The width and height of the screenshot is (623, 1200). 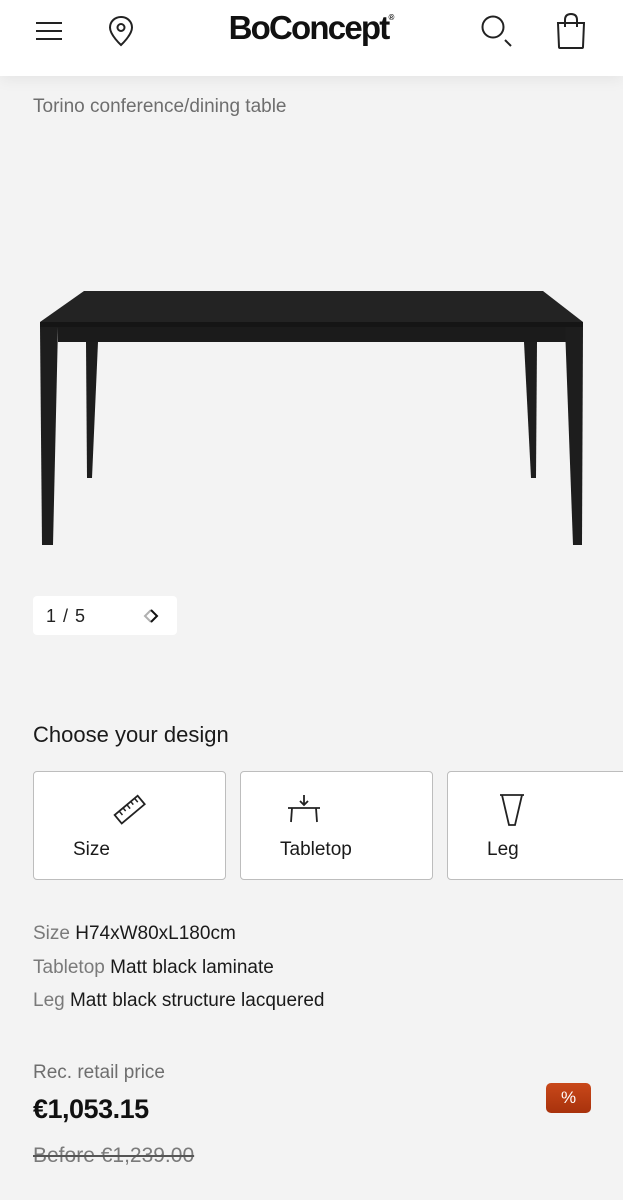 What do you see at coordinates (192, 967) in the screenshot?
I see `spec-value: Matt black laminate` at bounding box center [192, 967].